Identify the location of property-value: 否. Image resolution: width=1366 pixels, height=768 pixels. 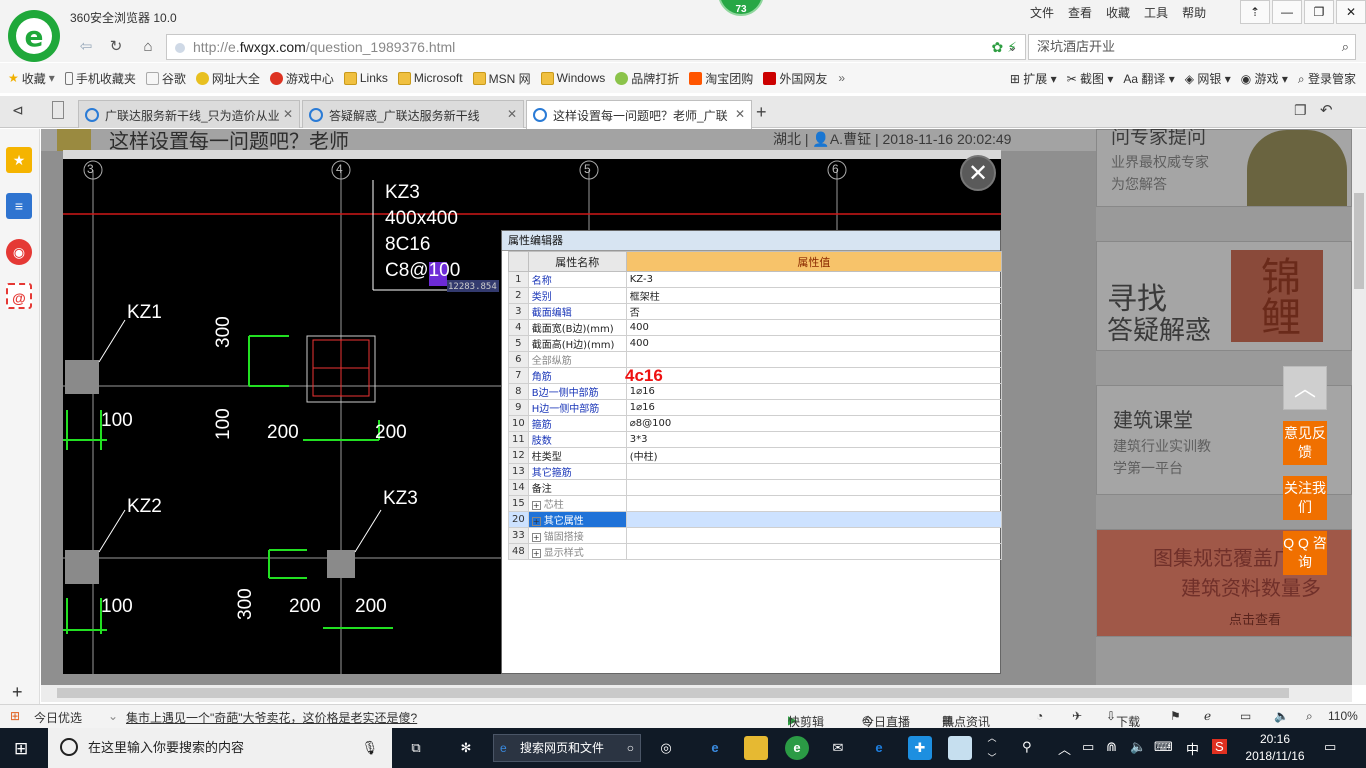
(814, 311).